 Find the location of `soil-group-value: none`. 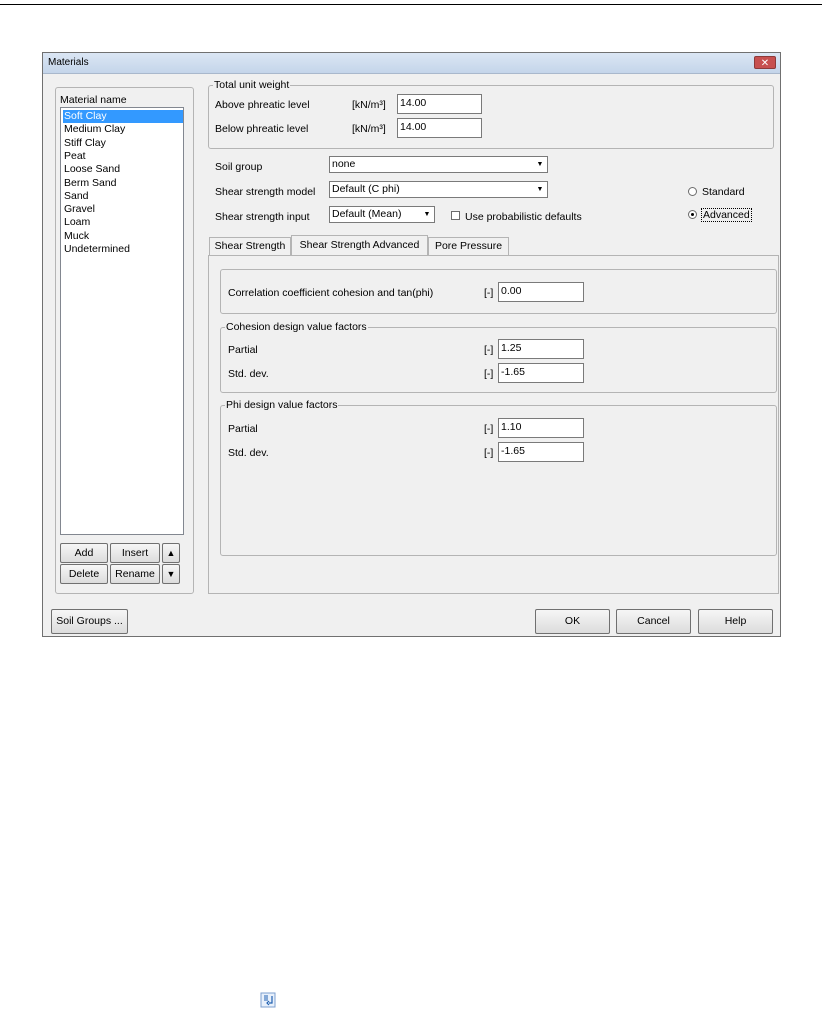

soil-group-value: none is located at coordinates (344, 164).